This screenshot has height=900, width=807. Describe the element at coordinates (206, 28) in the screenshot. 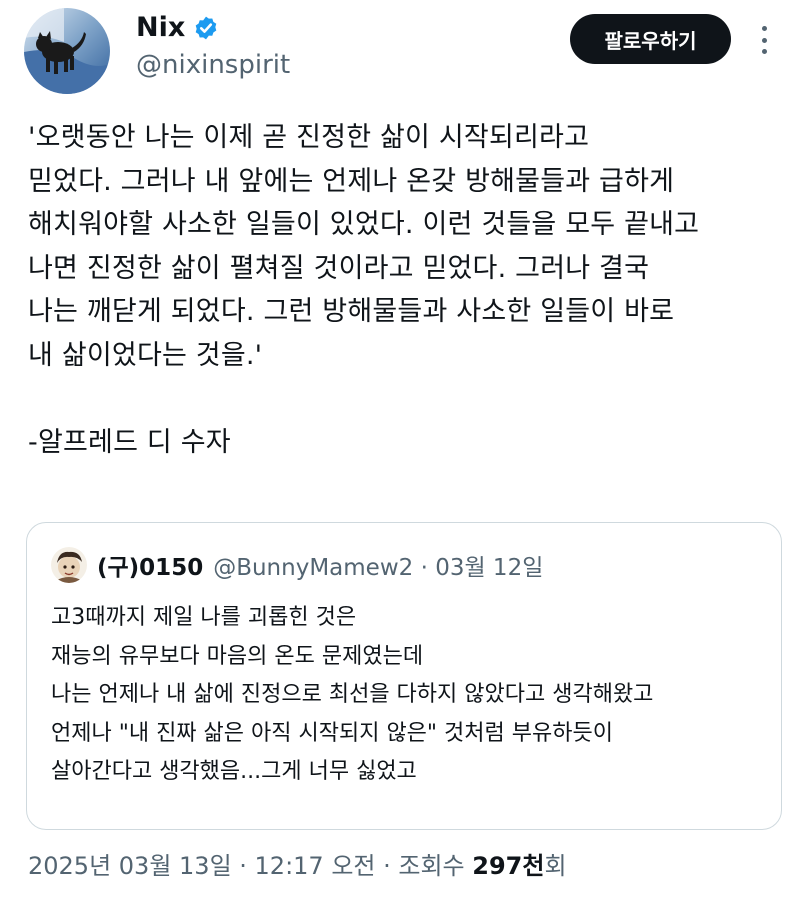

I see `verified-badge-icon` at that location.